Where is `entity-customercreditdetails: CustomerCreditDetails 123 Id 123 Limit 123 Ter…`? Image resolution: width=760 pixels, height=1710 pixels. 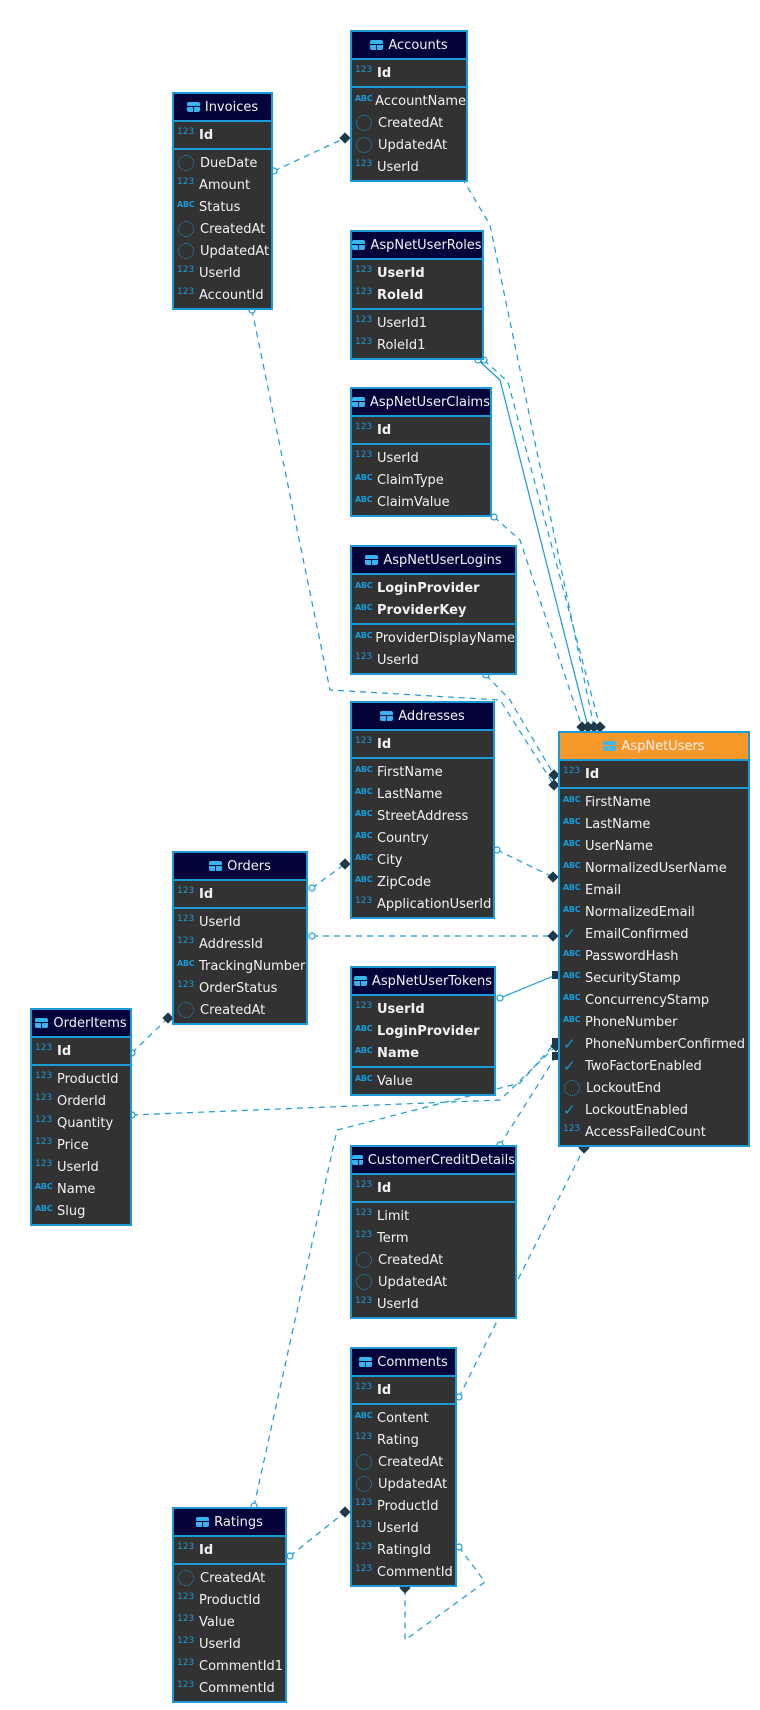
entity-customercreditdetails: CustomerCreditDetails 123 Id 123 Limit 123 Ter… is located at coordinates (433, 1232).